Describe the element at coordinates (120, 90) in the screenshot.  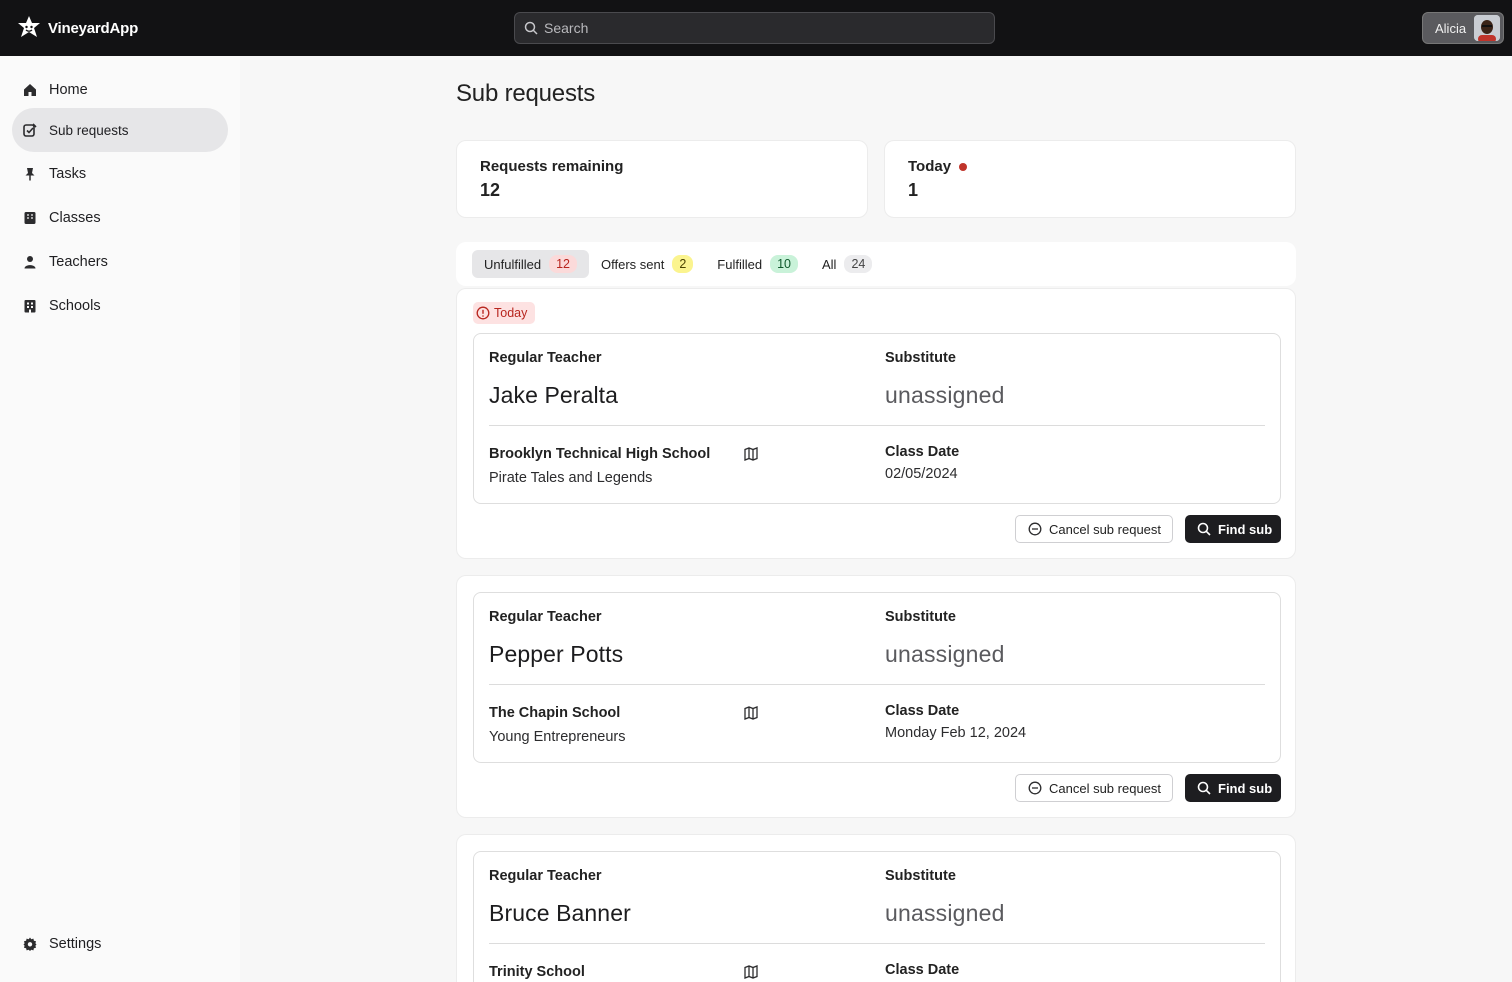
I see `sidebar-item-home: Home` at that location.